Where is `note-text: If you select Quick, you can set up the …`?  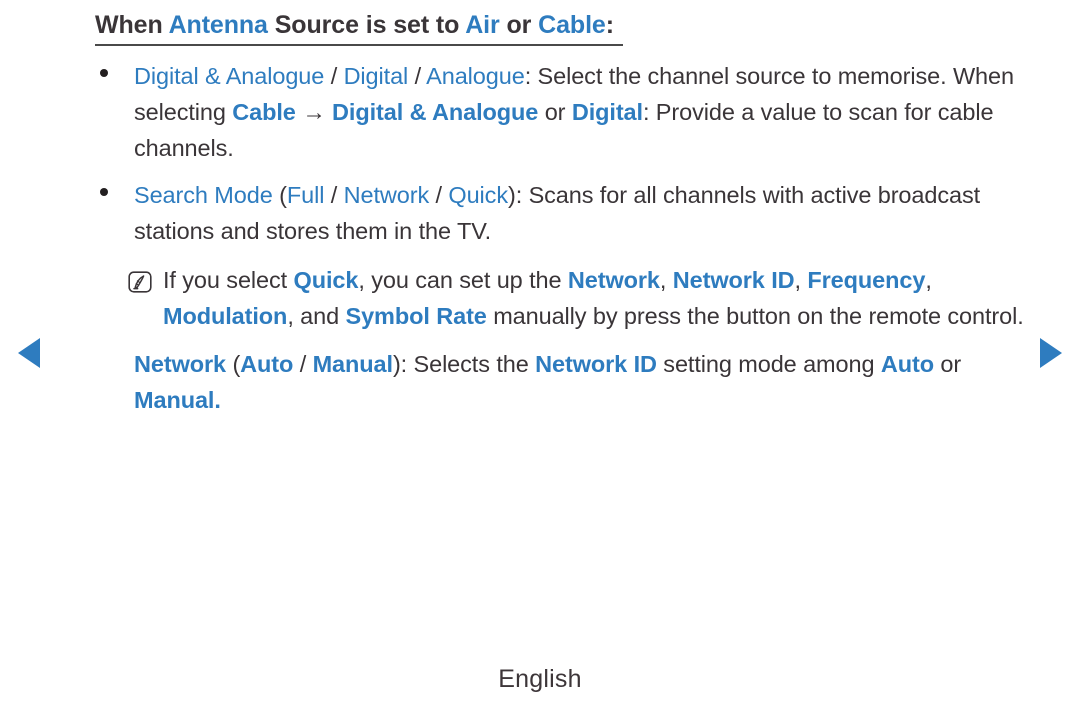 note-text: If you select Quick, you can set up the … is located at coordinates (593, 298).